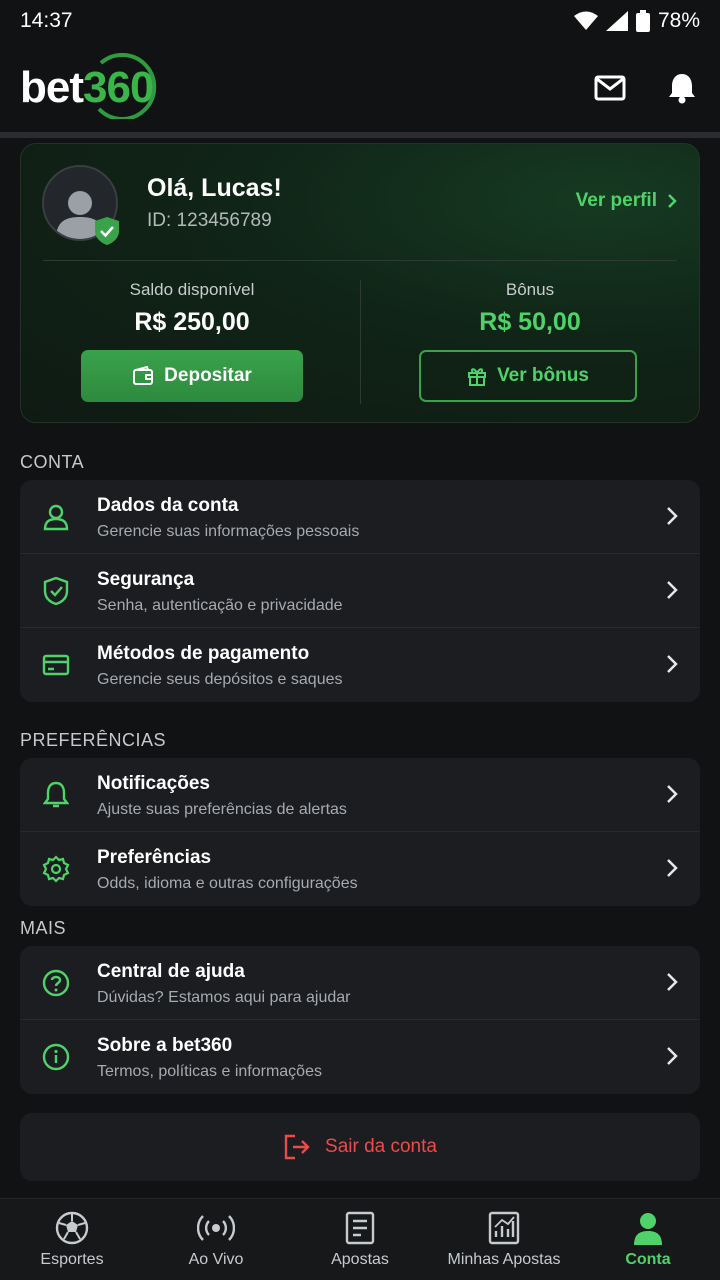 Image resolution: width=720 pixels, height=1280 pixels. I want to click on menu-item-title: Preferências, so click(154, 857).